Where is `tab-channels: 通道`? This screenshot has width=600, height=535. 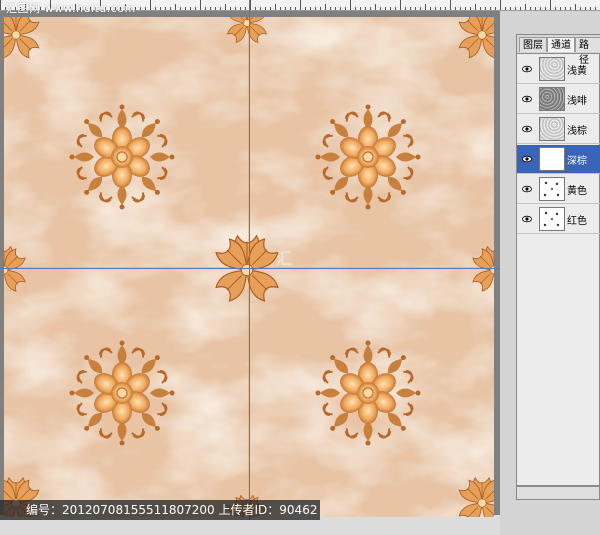 tab-channels: 通道 is located at coordinates (561, 44).